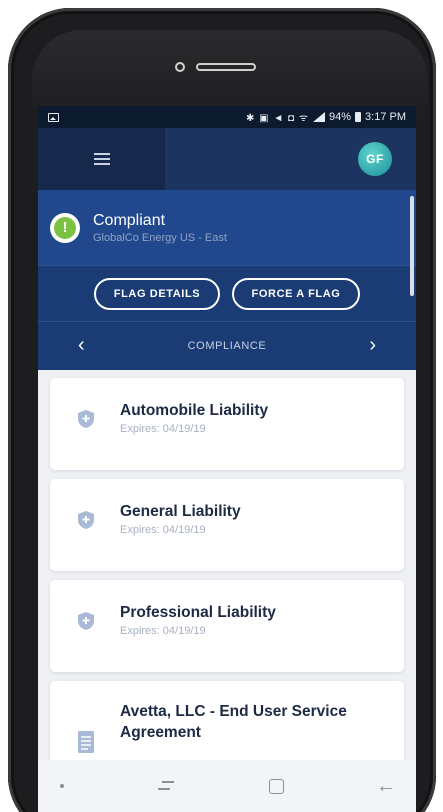 The height and width of the screenshot is (812, 443). Describe the element at coordinates (326, 117) in the screenshot. I see `status-right: ✱ ▣ ◄ ◘ ᯤ 94% 3:17 PM` at that location.